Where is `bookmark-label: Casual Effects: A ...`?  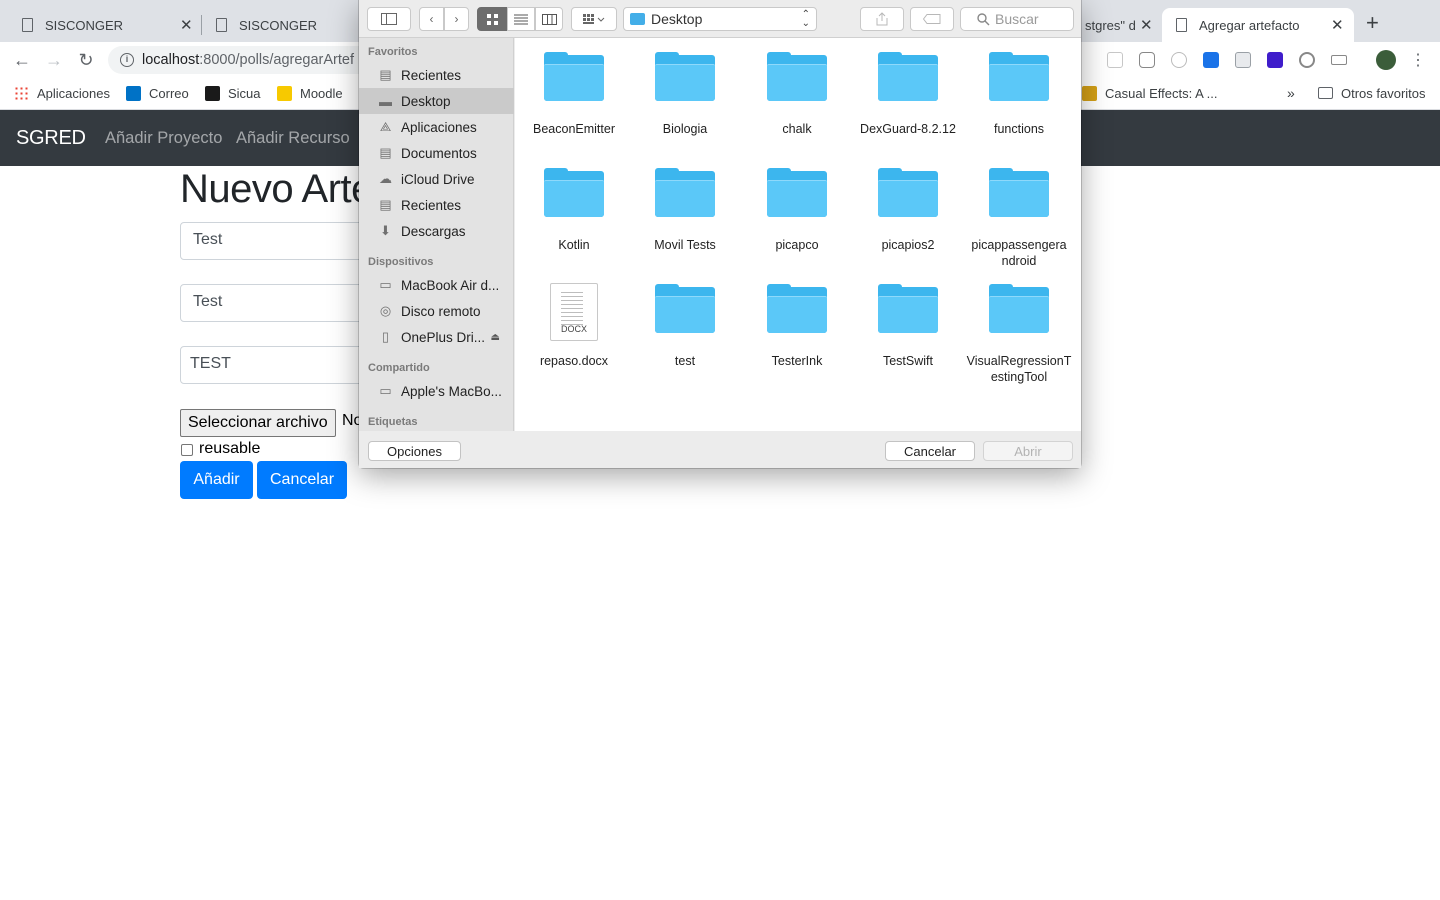 bookmark-label: Casual Effects: A ... is located at coordinates (1161, 93).